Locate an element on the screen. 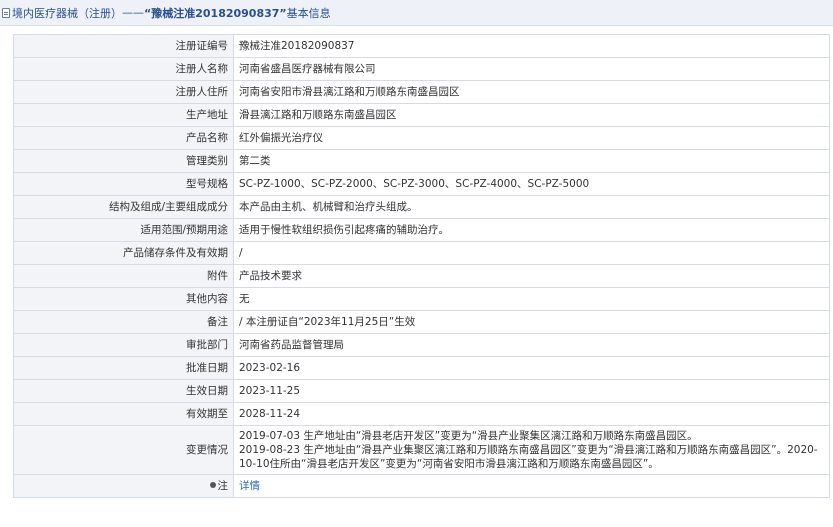 This screenshot has height=527, width=833. row-value: 2023-11-25 is located at coordinates (531, 391).